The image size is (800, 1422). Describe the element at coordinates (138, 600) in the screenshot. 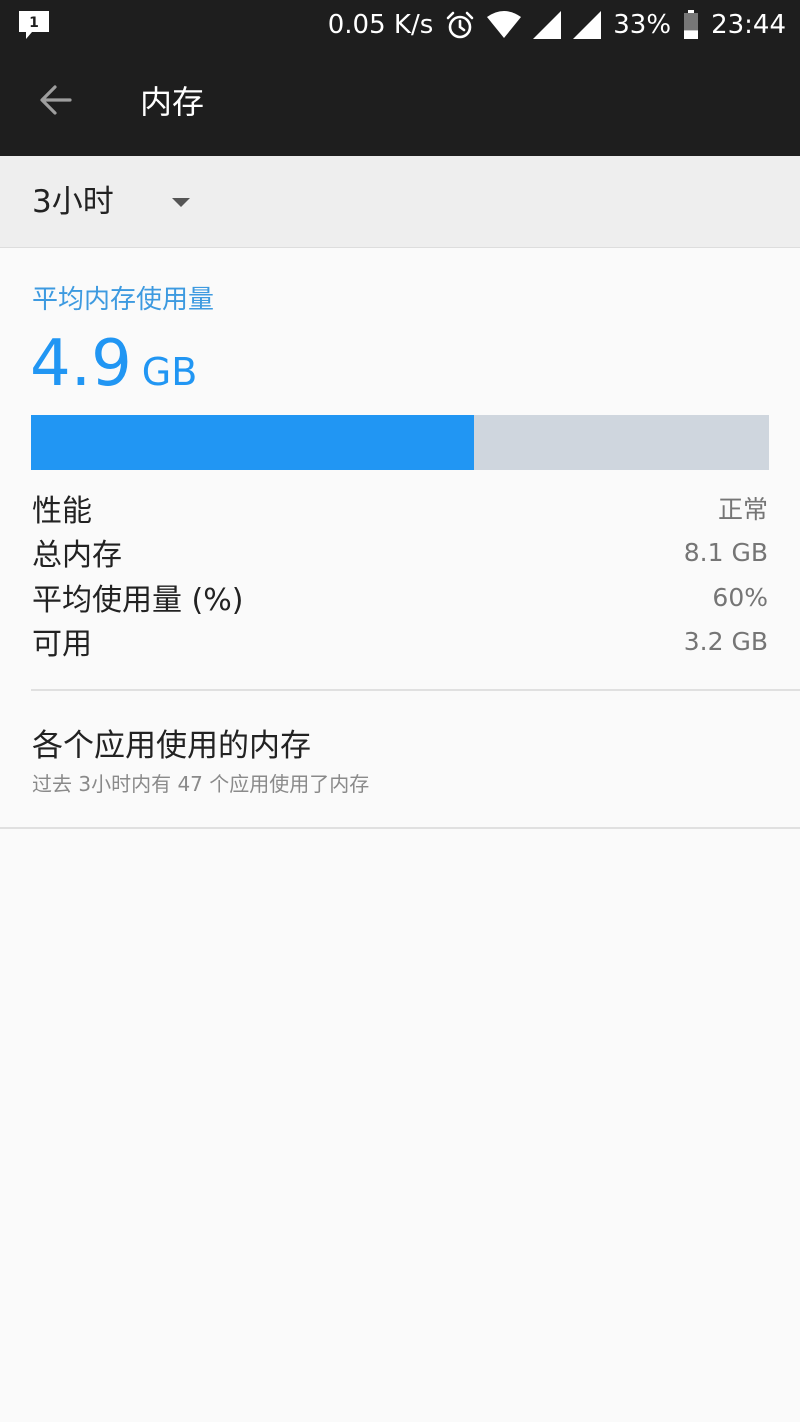

I see `stat-label: 平均使用量 (%)` at that location.